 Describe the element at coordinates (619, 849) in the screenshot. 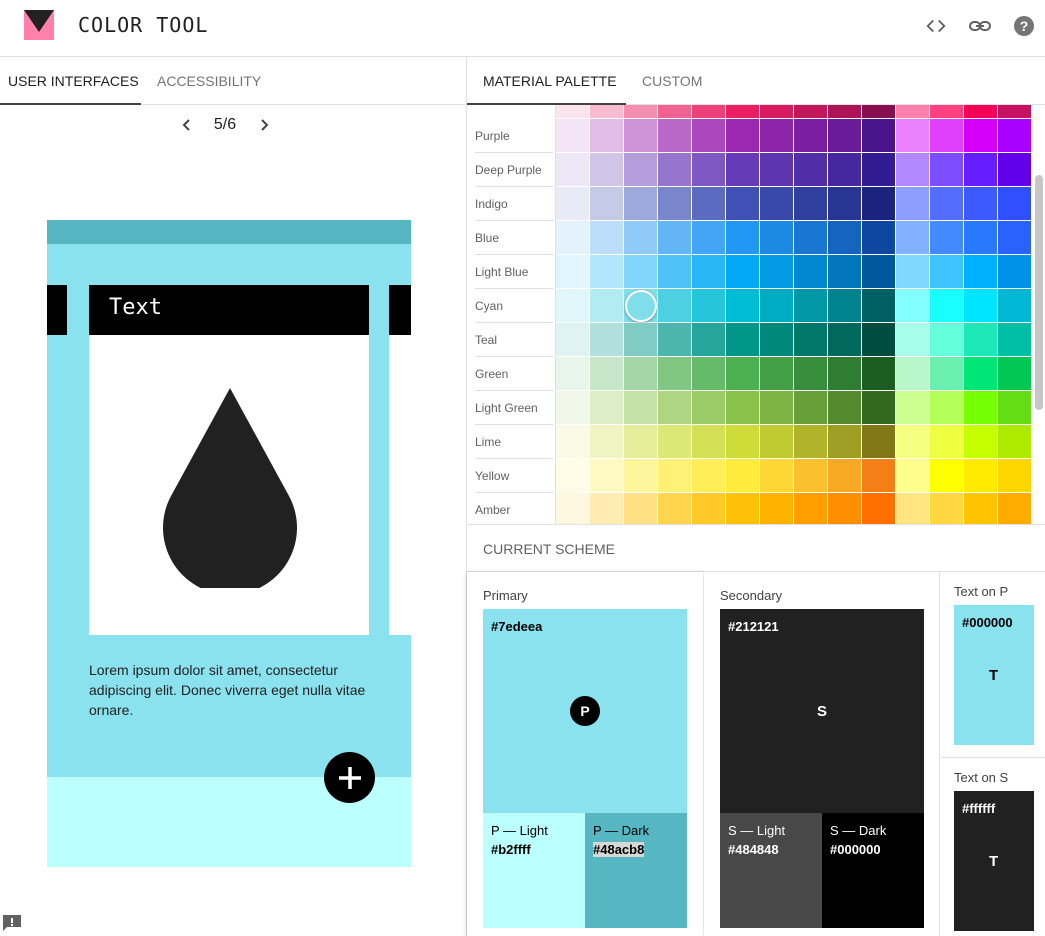

I see `primary-dark-hex: #48acb8` at that location.